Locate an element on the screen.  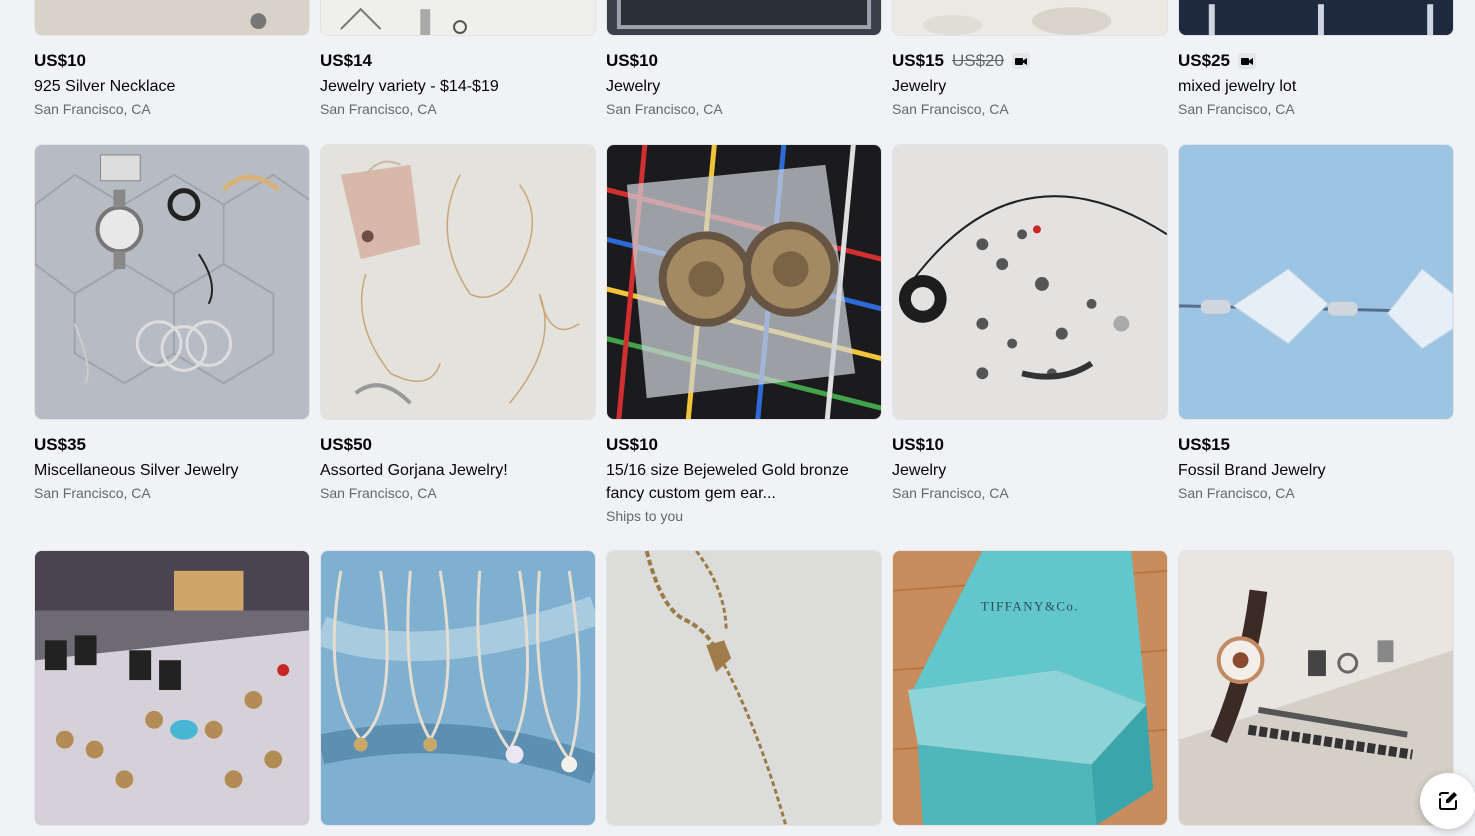
listing-title: 925 Silver Necklace is located at coordinates (172, 86).